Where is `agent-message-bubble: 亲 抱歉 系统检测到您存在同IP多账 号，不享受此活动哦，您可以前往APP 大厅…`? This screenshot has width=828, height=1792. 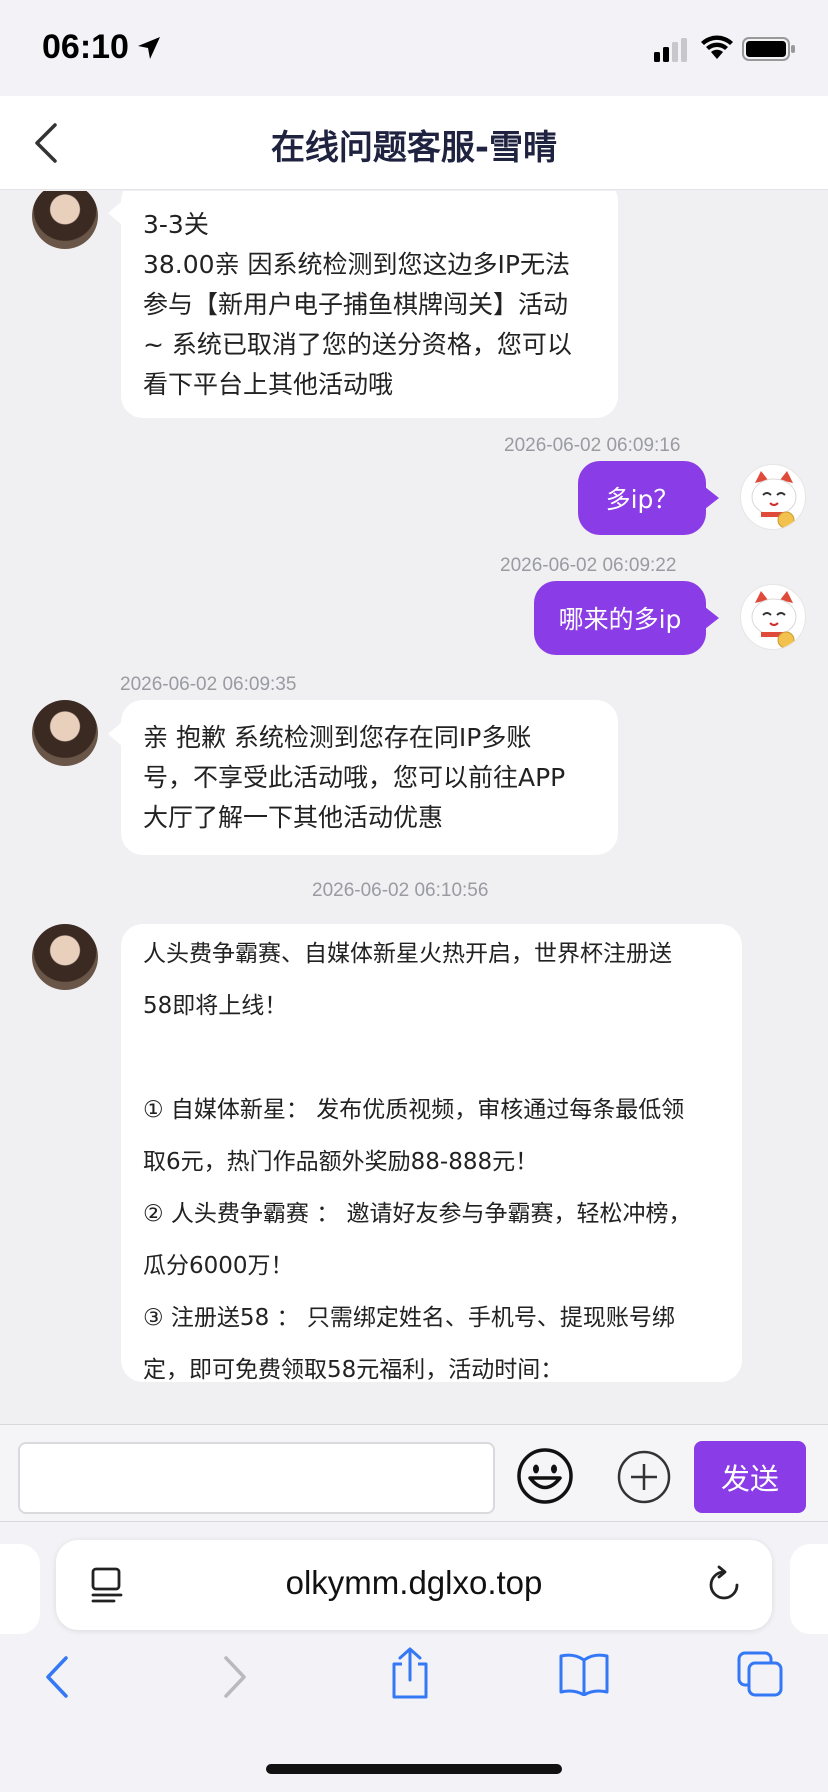 agent-message-bubble: 亲 抱歉 系统检测到您存在同IP多账 号，不享受此活动哦，您可以前往APP 大厅… is located at coordinates (363, 777).